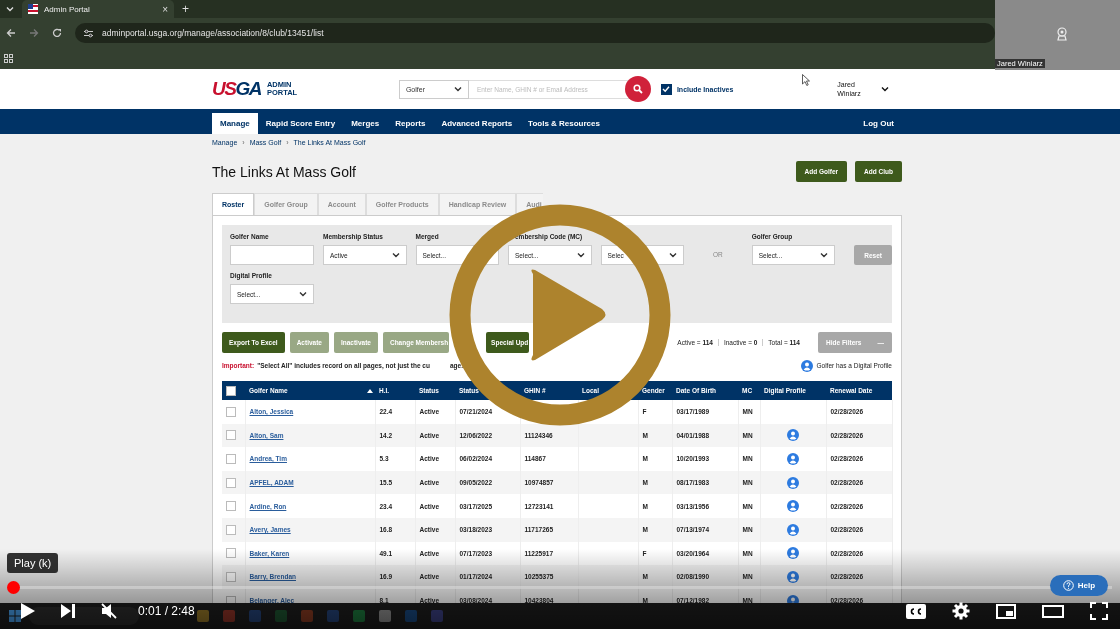  Describe the element at coordinates (34, 33) in the screenshot. I see `forward-icon` at that location.